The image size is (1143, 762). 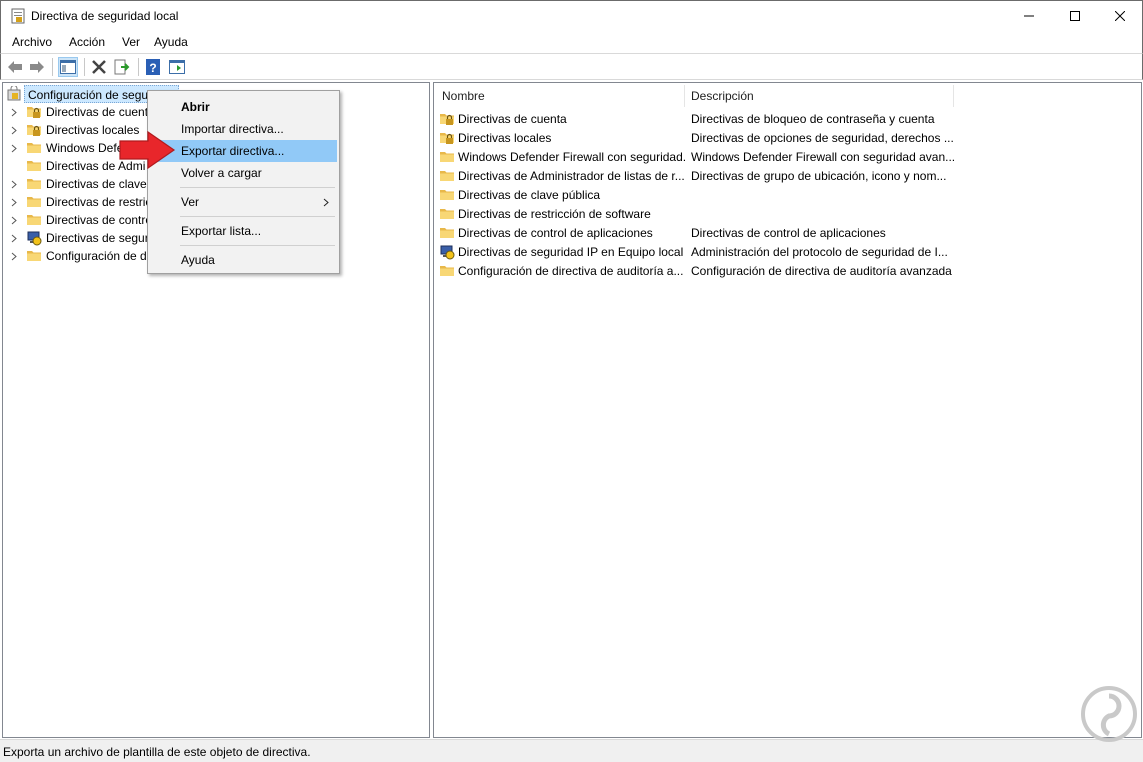 I want to click on close-button, so click(x=1120, y=16).